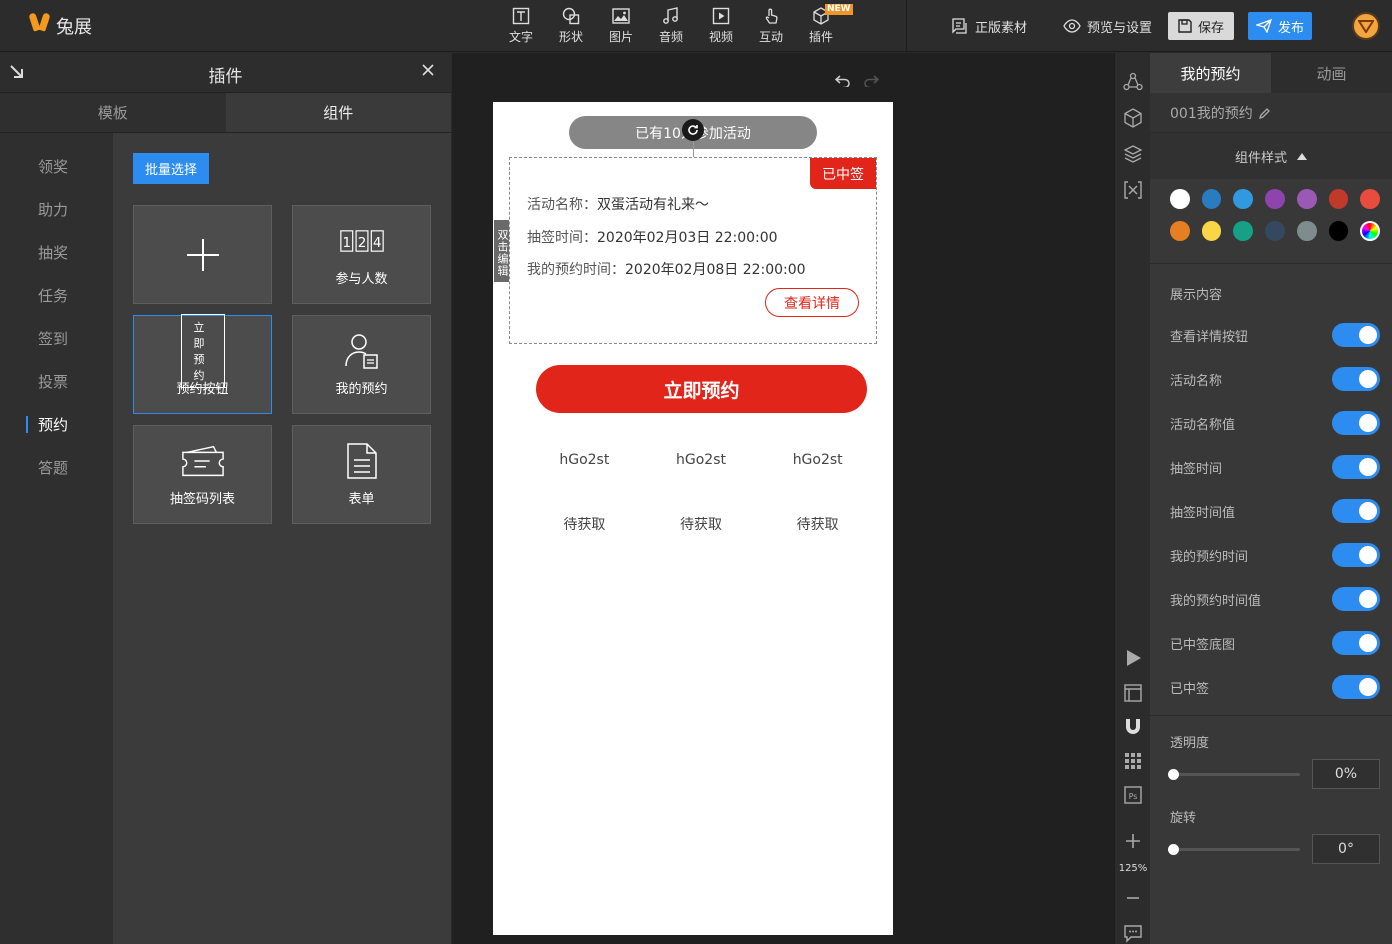 This screenshot has width=1392, height=944. Describe the element at coordinates (56, 295) in the screenshot. I see `nav-item-task: 任务` at that location.